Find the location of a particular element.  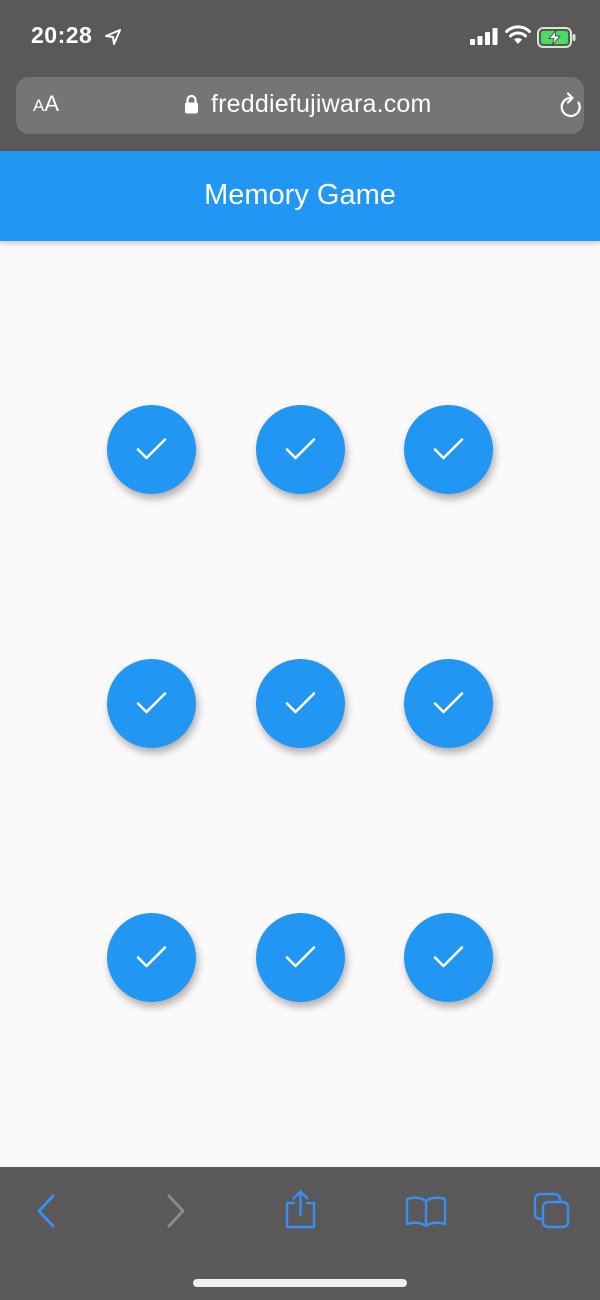

reader-options-button: AA is located at coordinates (46, 104).